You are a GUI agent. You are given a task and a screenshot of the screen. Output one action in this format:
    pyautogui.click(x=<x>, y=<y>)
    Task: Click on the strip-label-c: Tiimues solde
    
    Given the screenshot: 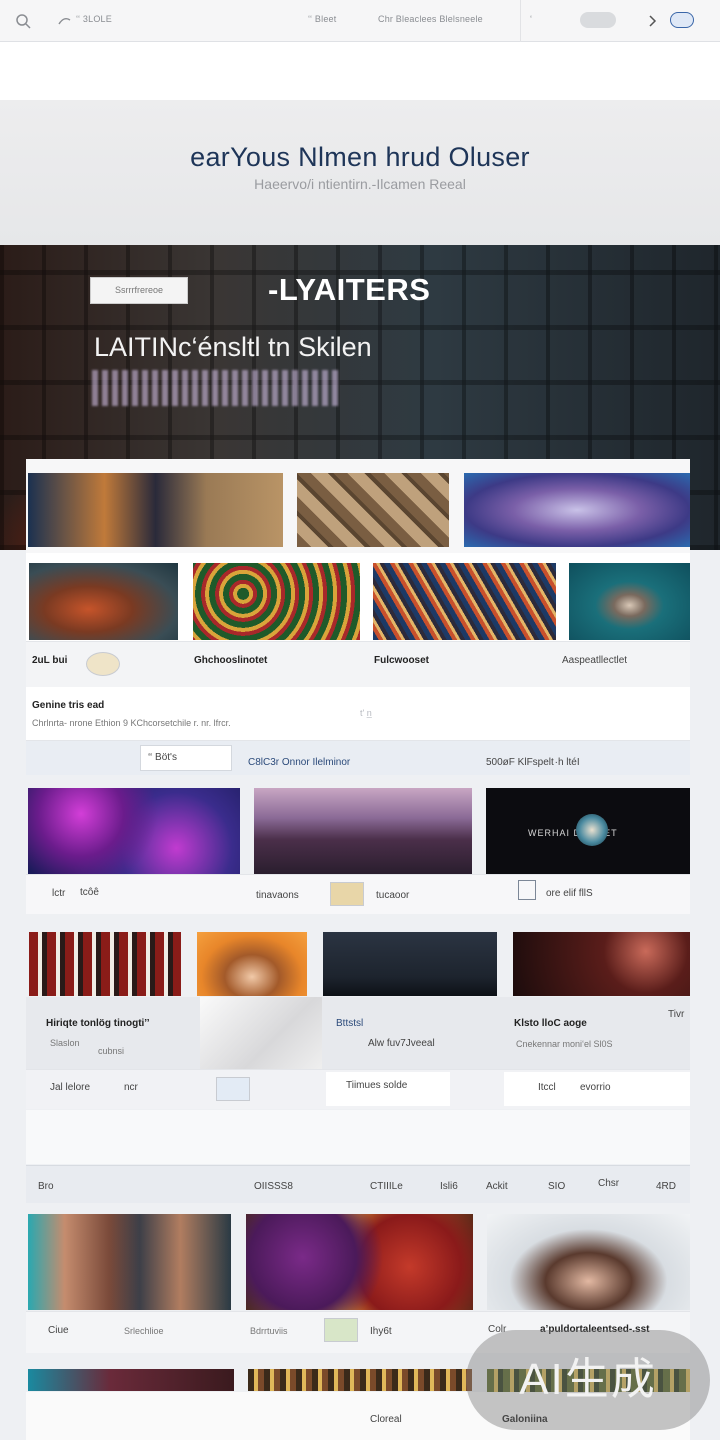 What is the action you would take?
    pyautogui.click(x=376, y=1085)
    